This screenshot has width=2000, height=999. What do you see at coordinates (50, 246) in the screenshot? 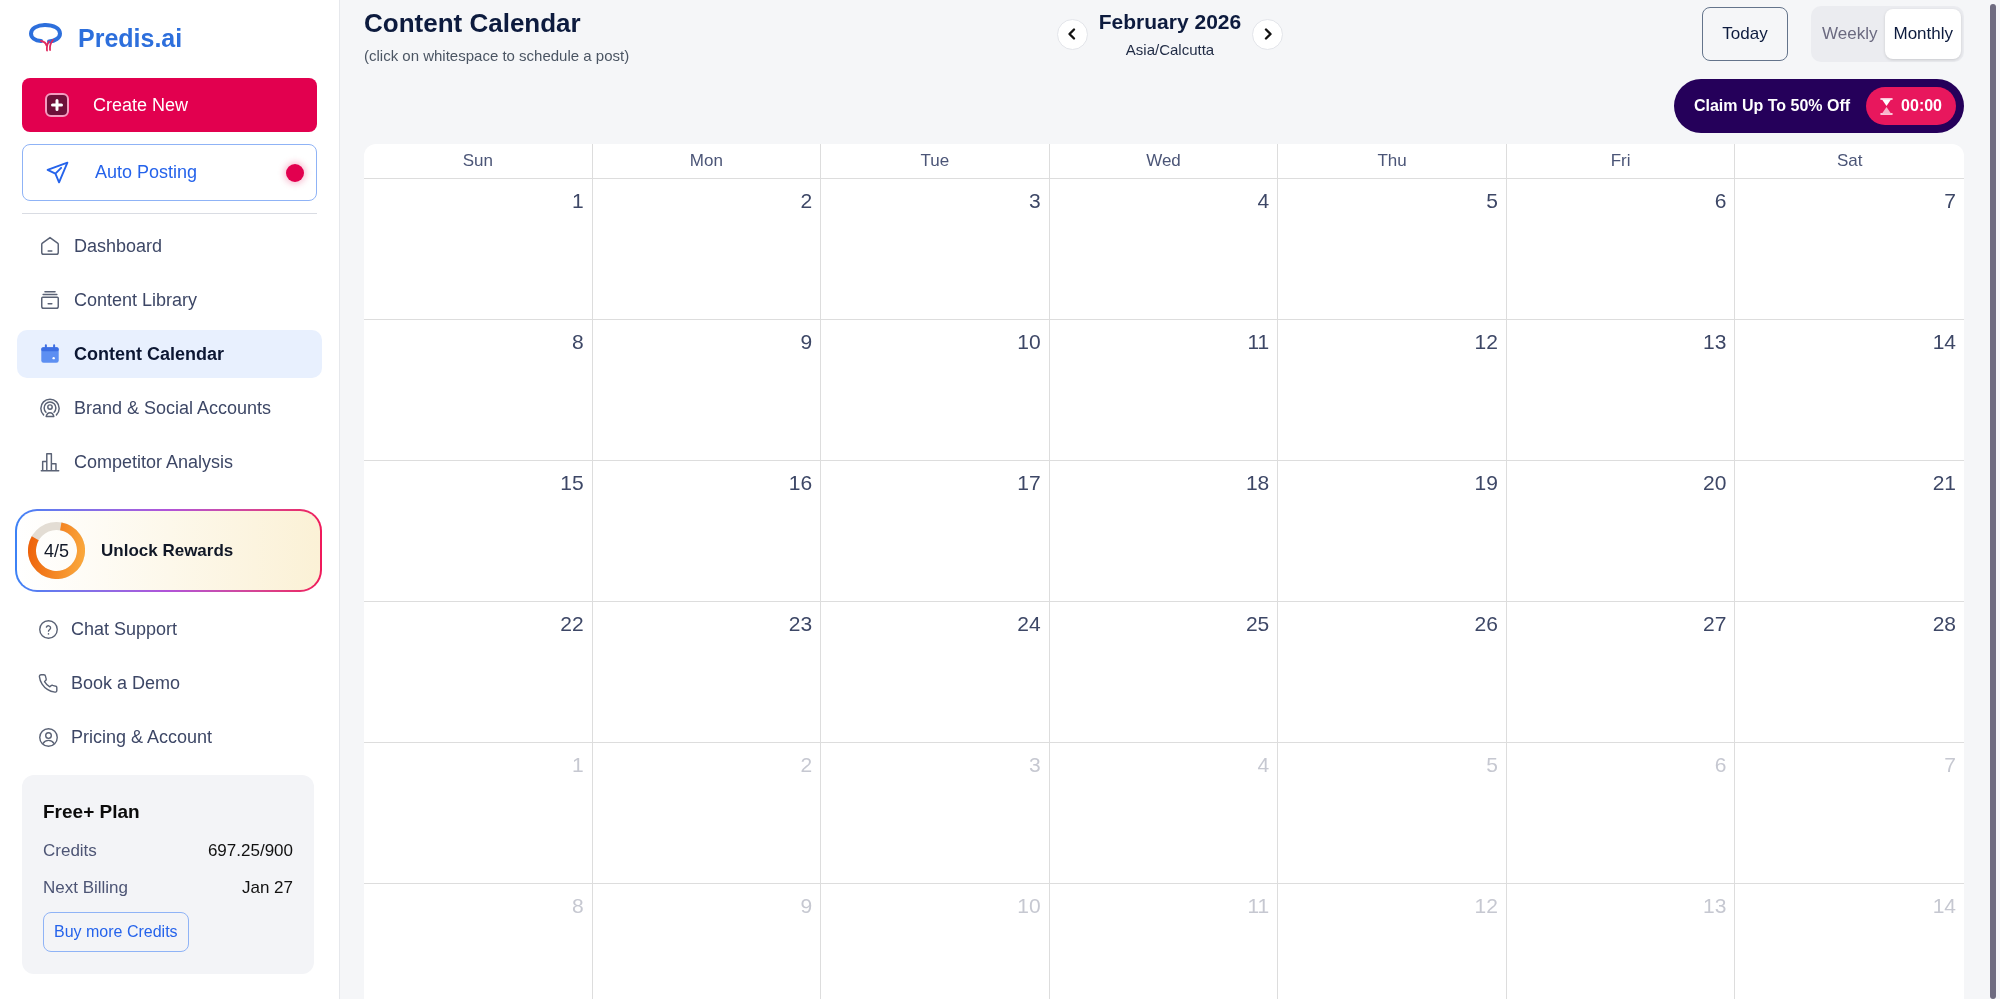
I see `house-icon` at bounding box center [50, 246].